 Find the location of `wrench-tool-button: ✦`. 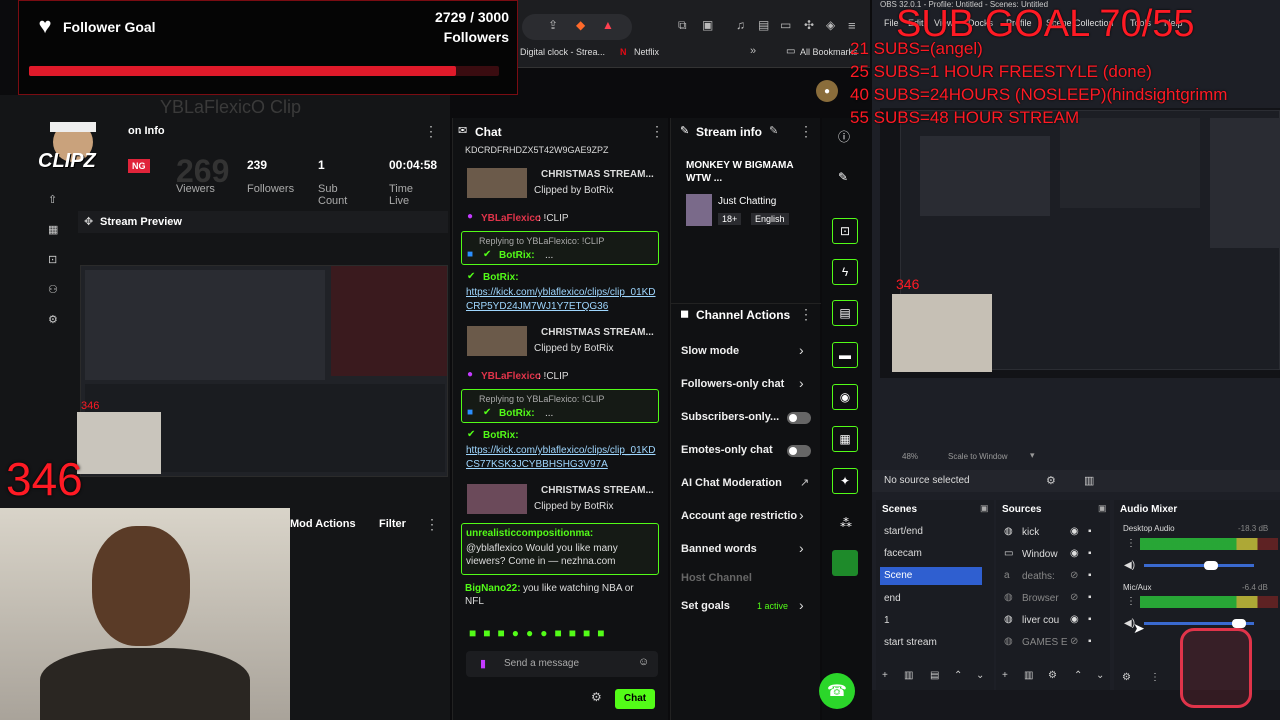

wrench-tool-button: ✦ is located at coordinates (845, 481).